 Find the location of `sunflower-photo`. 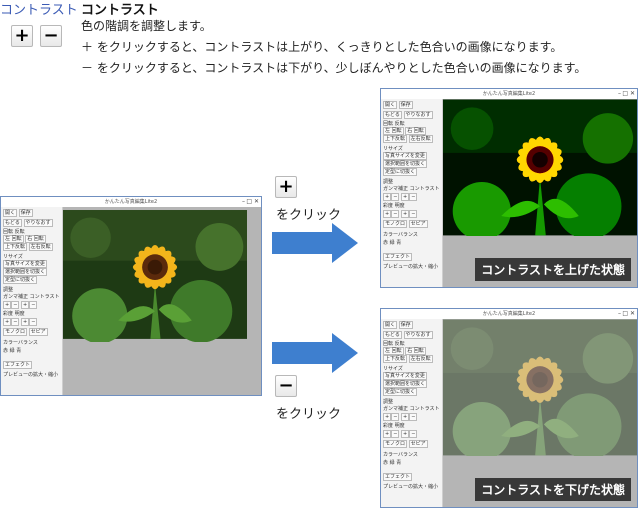

sunflower-photo is located at coordinates (155, 276).